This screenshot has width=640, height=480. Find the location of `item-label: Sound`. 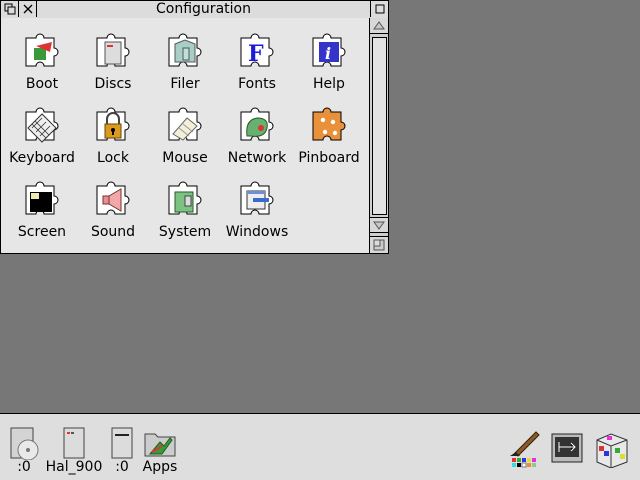

item-label: Sound is located at coordinates (113, 232).